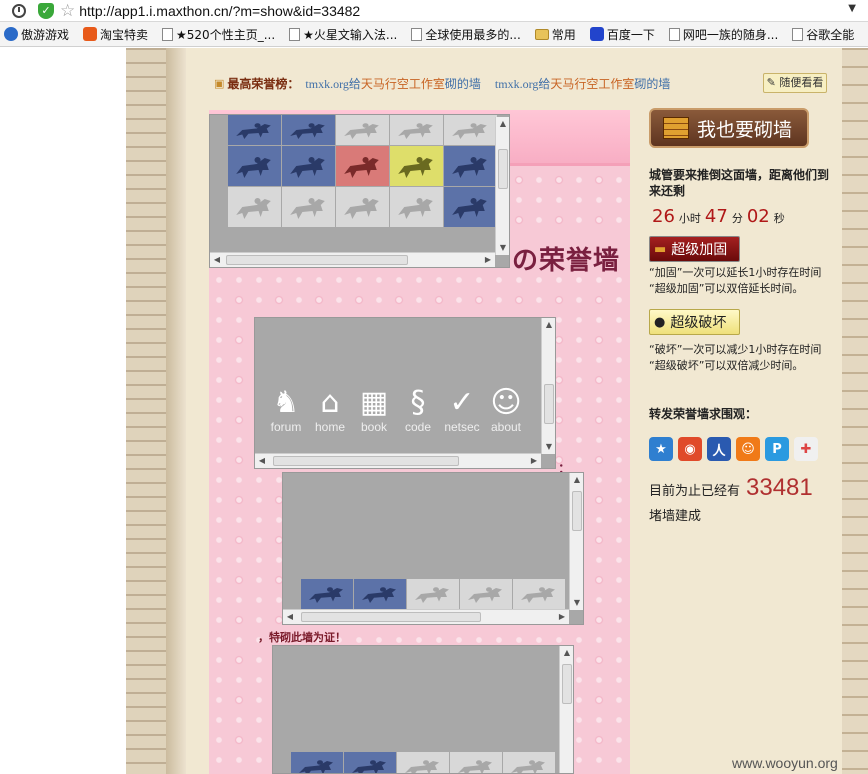 The height and width of the screenshot is (774, 868). I want to click on bookmark-item: 傲游游戏, so click(36, 34).